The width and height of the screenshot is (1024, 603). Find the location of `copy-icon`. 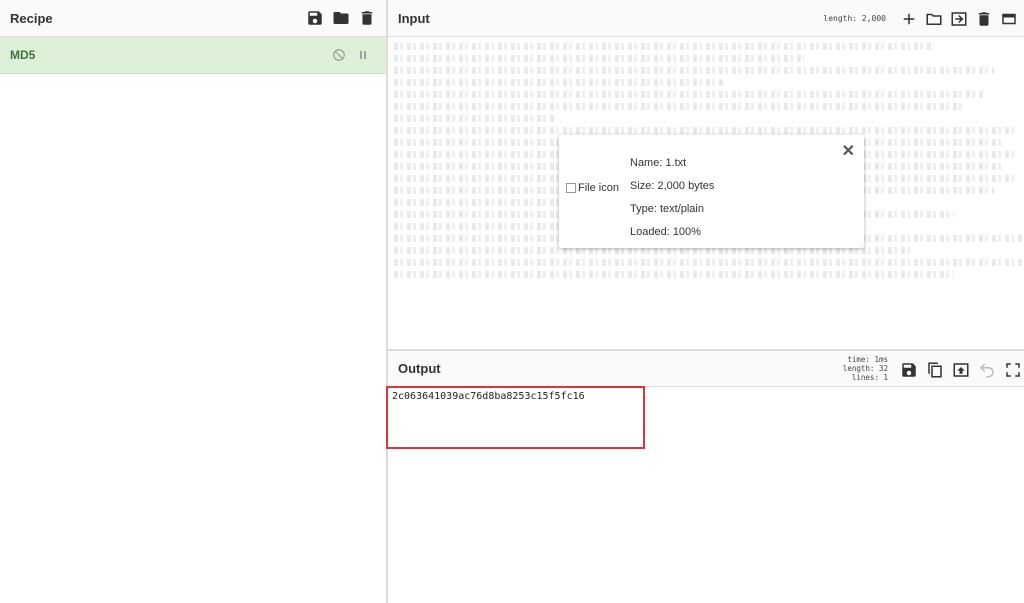

copy-icon is located at coordinates (935, 370).